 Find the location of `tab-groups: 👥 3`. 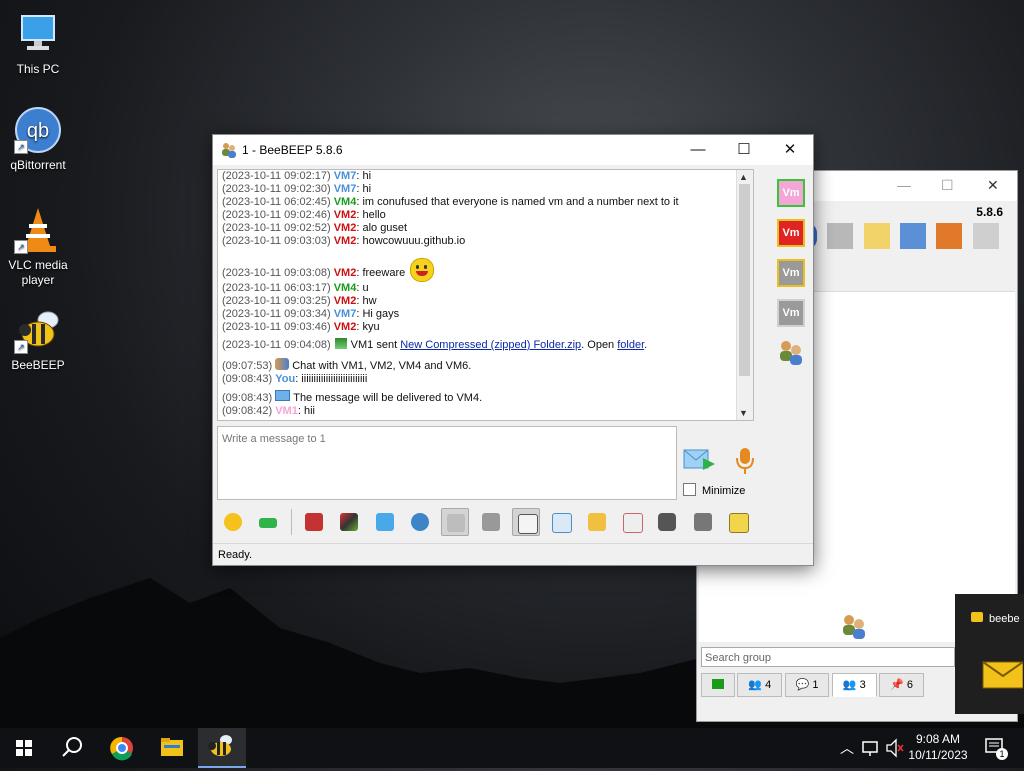

tab-groups: 👥 3 is located at coordinates (854, 685).